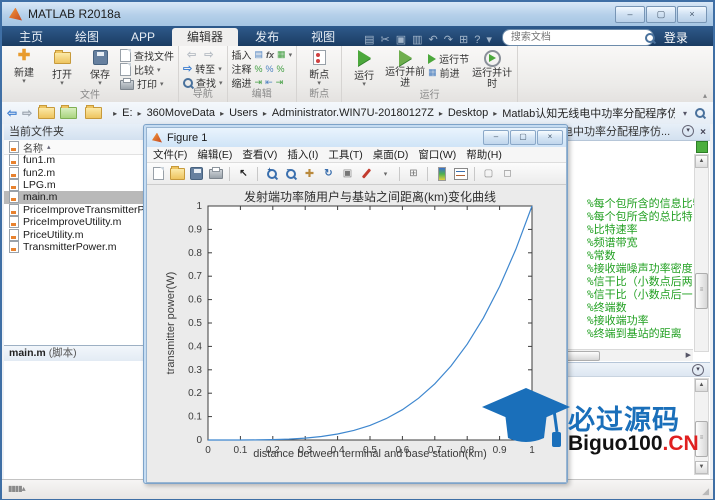 Image resolution: width=715 pixels, height=500 pixels. I want to click on help-icon: ?, so click(477, 40).